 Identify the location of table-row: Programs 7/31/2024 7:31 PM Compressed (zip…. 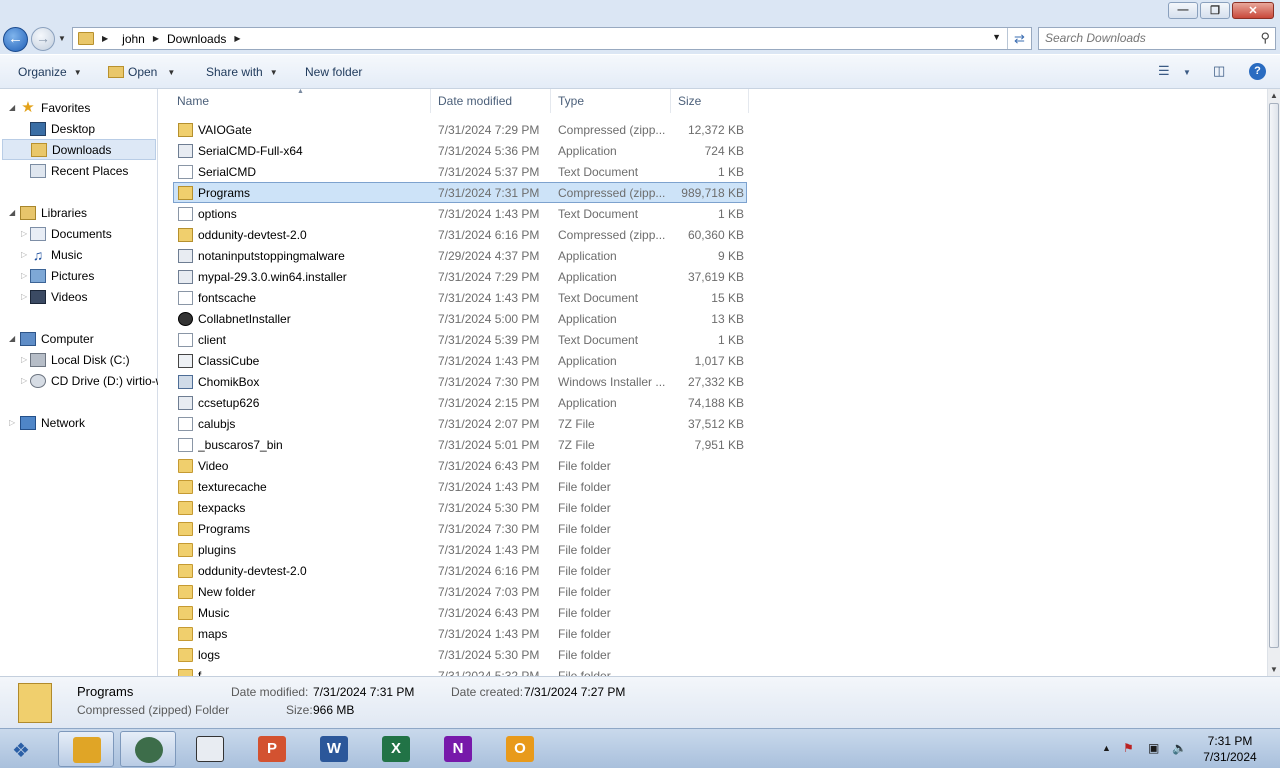
(460, 192).